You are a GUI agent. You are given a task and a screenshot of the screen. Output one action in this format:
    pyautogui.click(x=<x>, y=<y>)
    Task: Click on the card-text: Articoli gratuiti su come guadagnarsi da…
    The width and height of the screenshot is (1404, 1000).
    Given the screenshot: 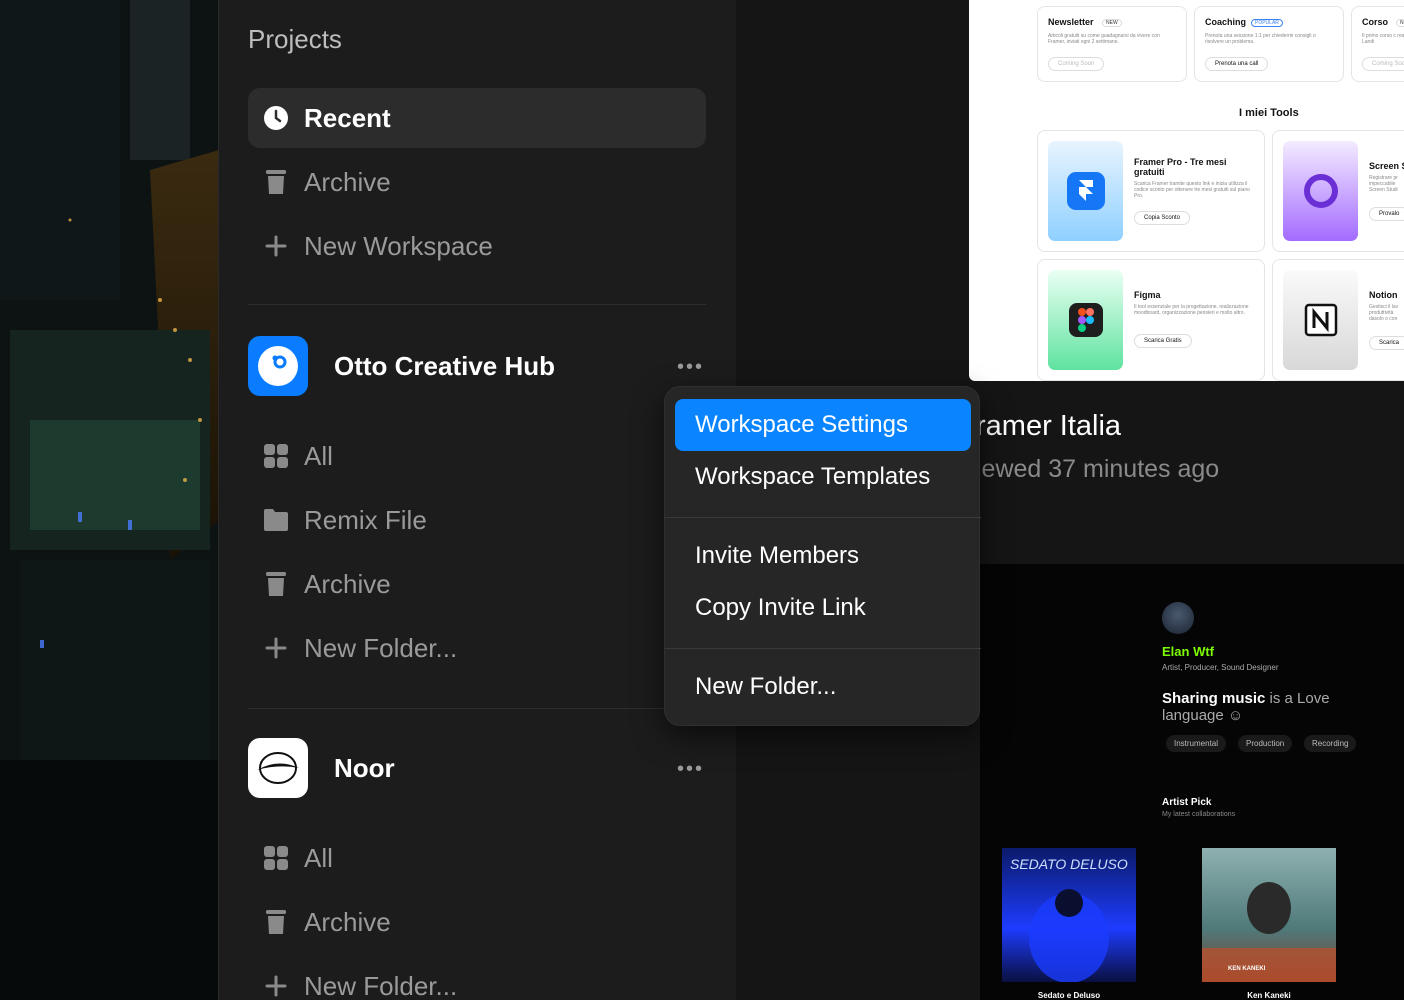 What is the action you would take?
    pyautogui.click(x=1104, y=39)
    